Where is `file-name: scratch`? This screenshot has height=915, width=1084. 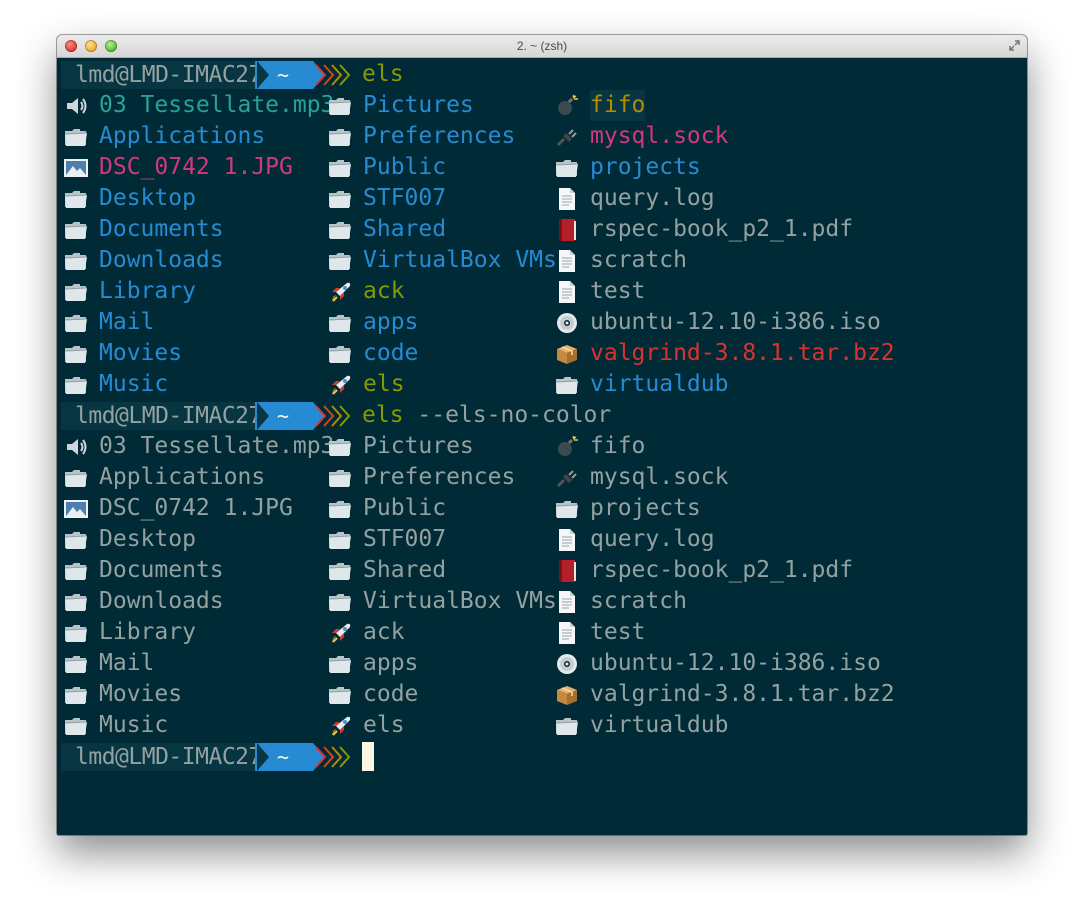 file-name: scratch is located at coordinates (638, 601).